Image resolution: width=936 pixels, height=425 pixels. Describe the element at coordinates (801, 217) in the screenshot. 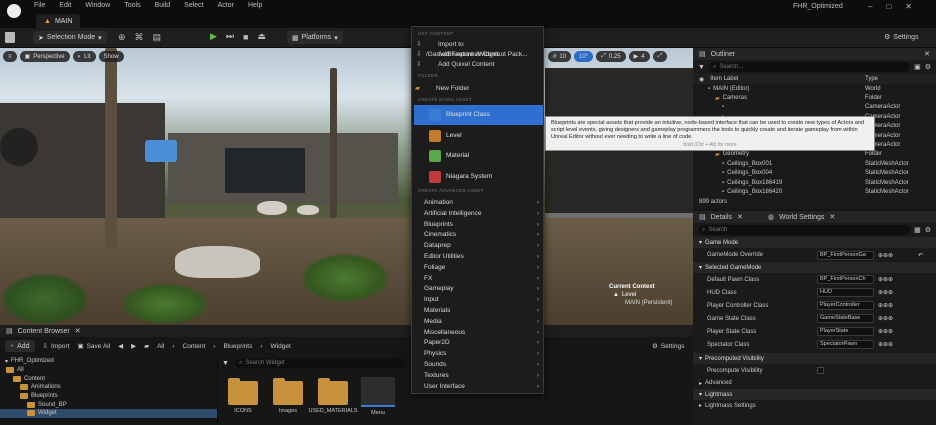

I see `tab-world-settings: World Settings` at that location.